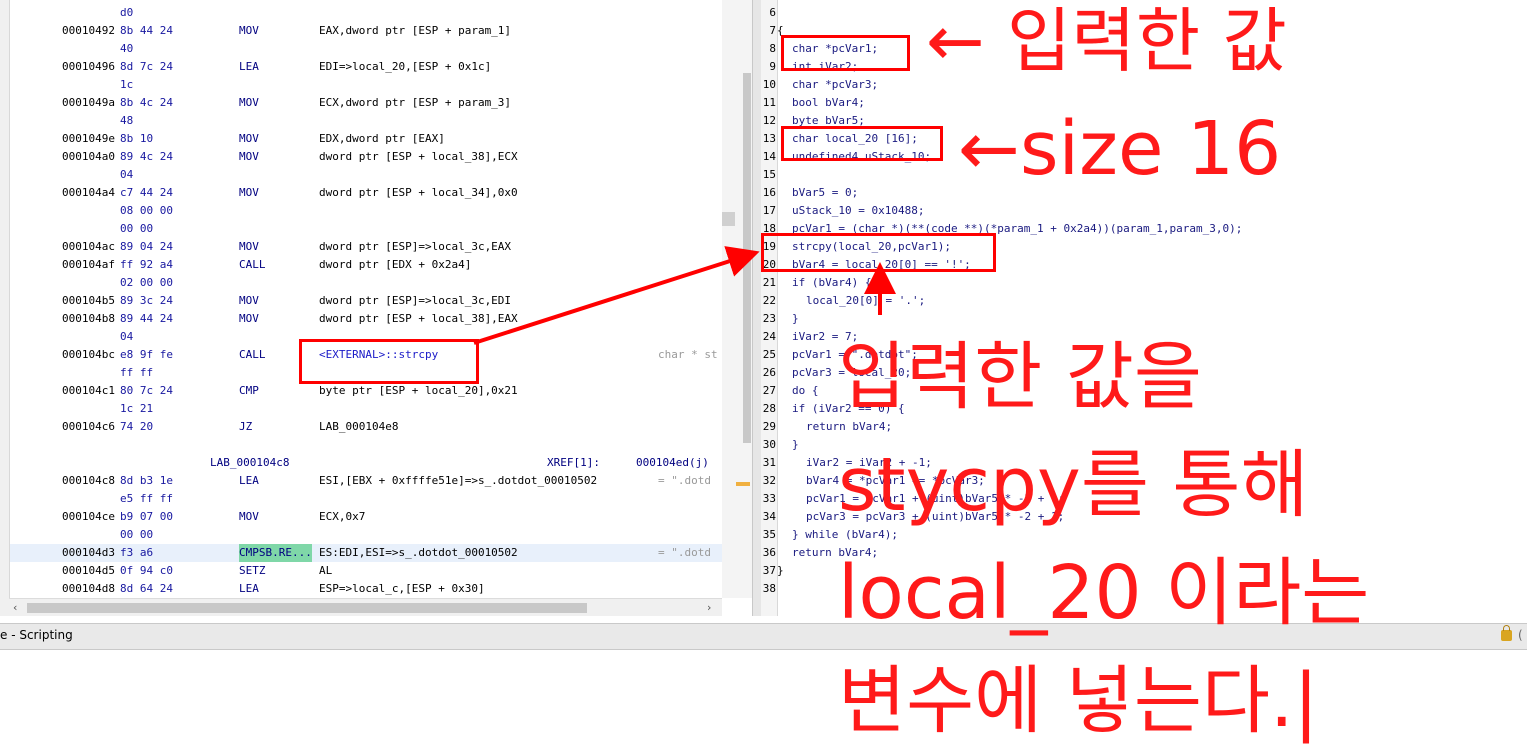 This screenshot has height=751, width=1527. What do you see at coordinates (1073, 485) in the screenshot?
I see `annotation-line2: stycpy를 통해` at bounding box center [1073, 485].